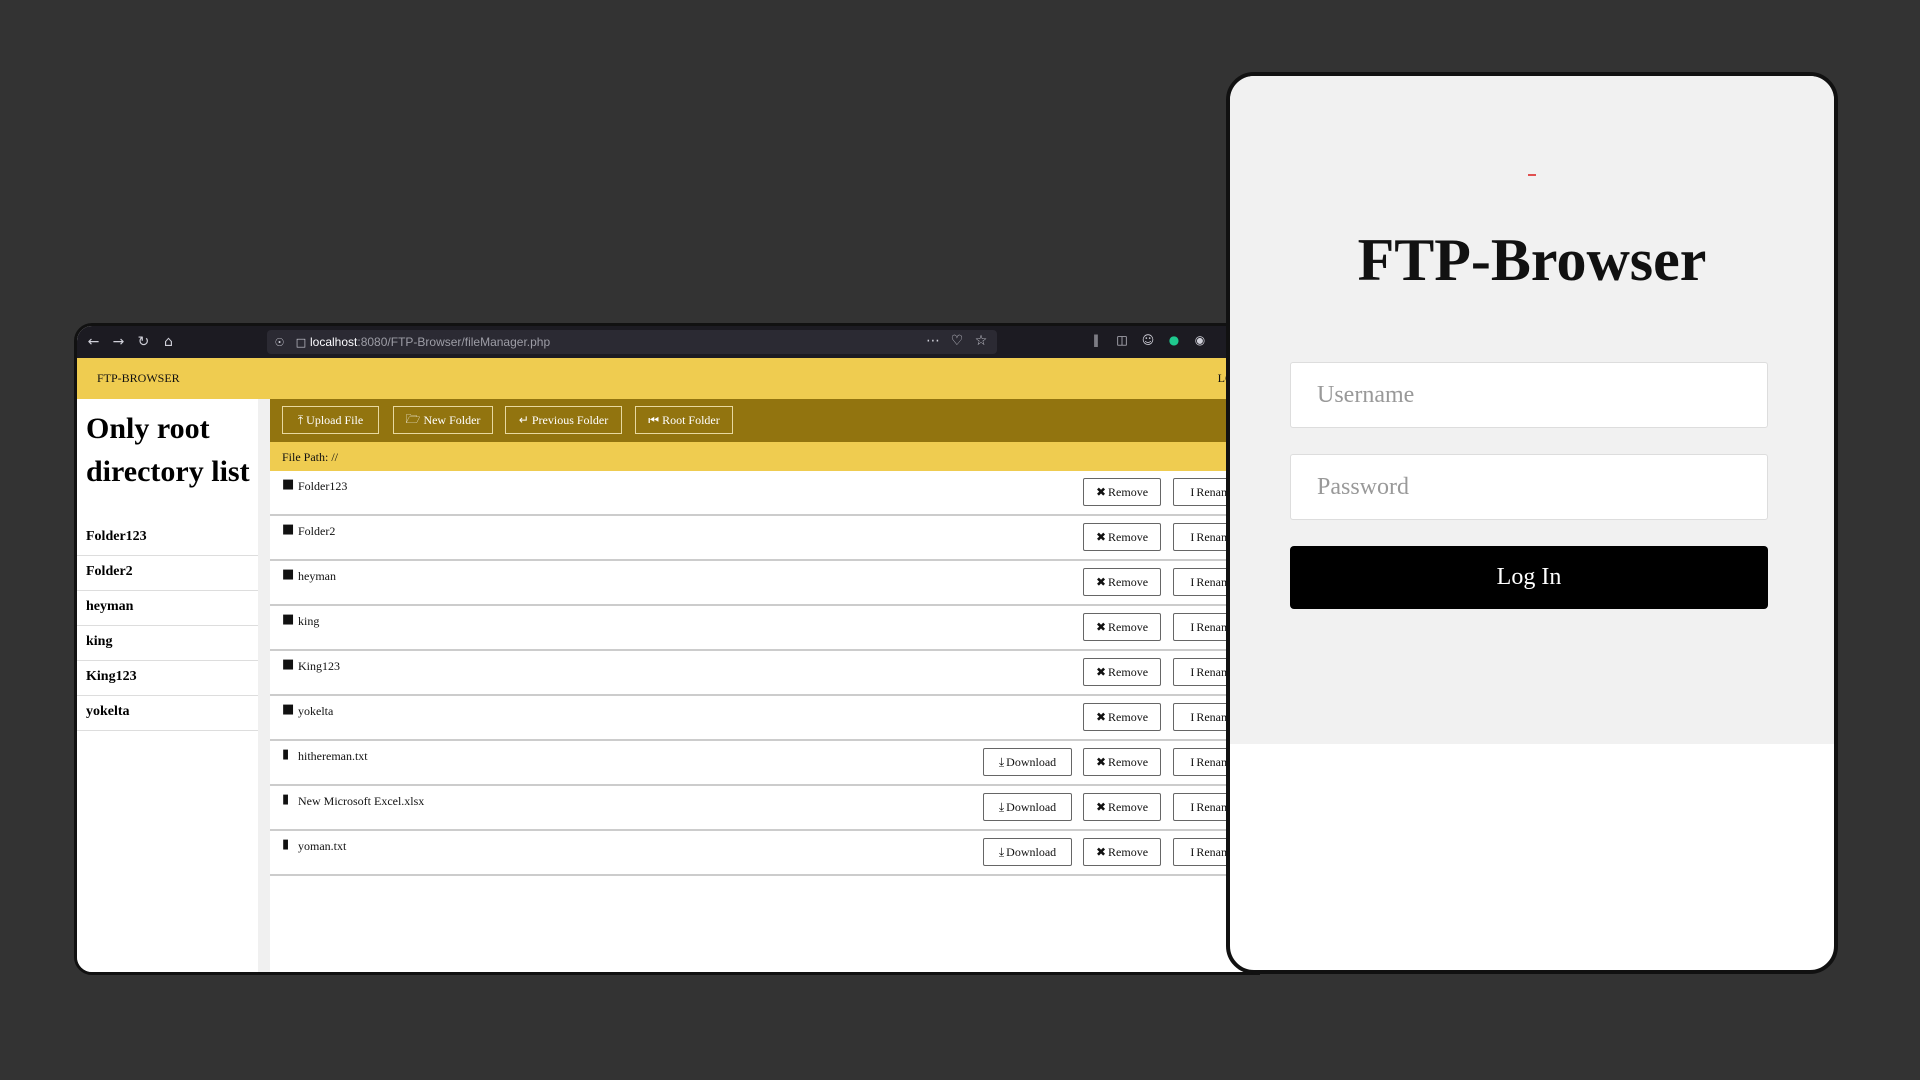 Image resolution: width=1920 pixels, height=1080 pixels. What do you see at coordinates (981, 341) in the screenshot?
I see `bookmark-star-icon: ☆` at bounding box center [981, 341].